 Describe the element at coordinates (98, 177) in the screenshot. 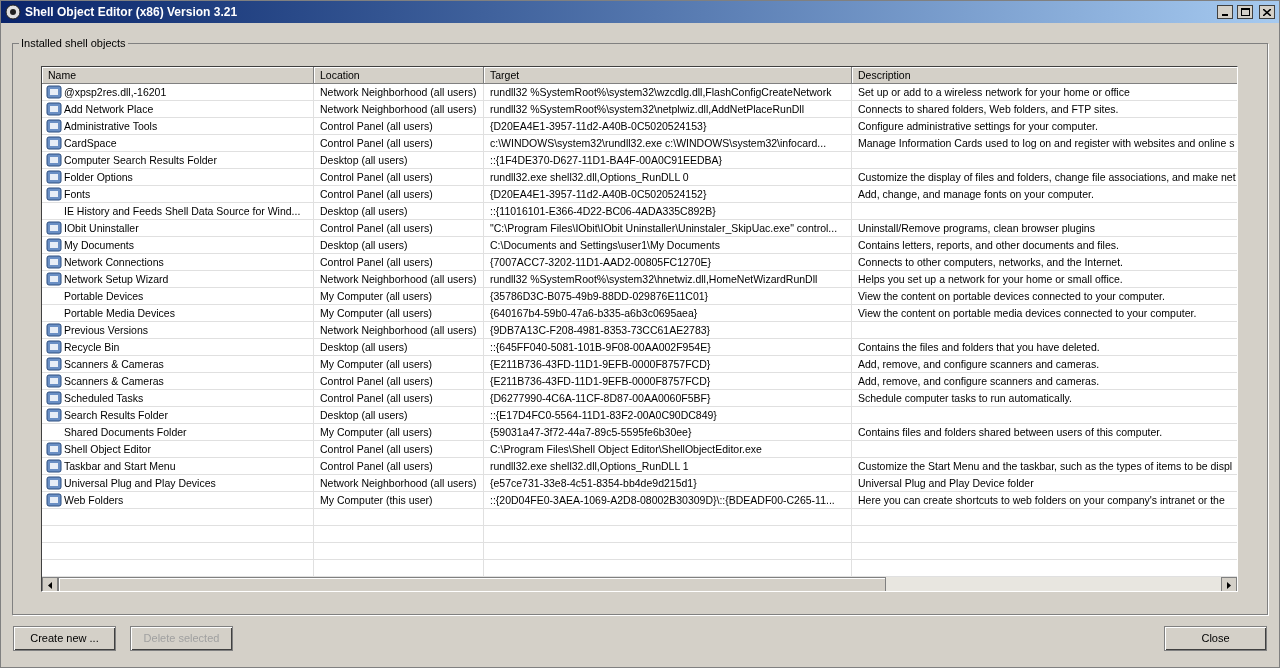

I see `table-cell: Folder Options` at that location.